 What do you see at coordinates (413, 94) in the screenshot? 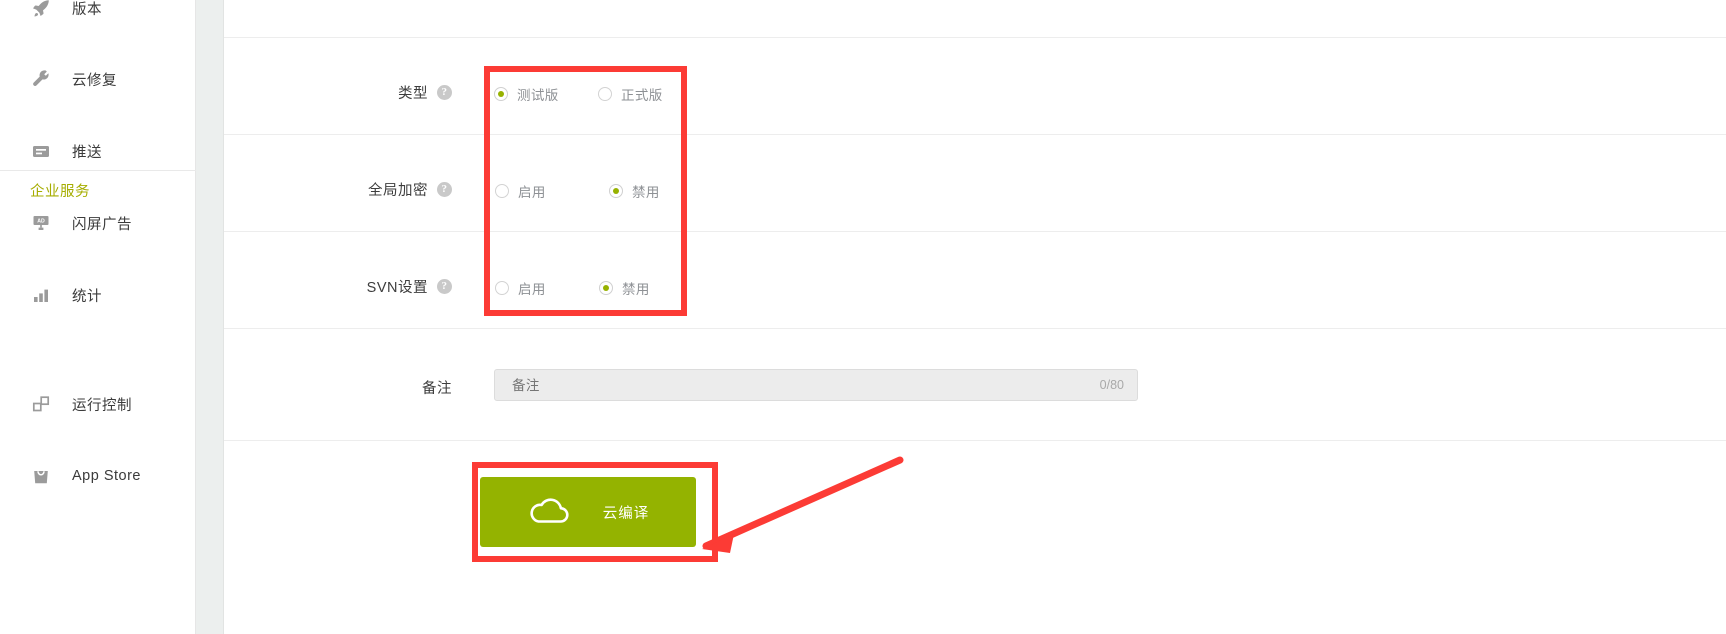
I see `form-label-text: 类型` at bounding box center [413, 94].